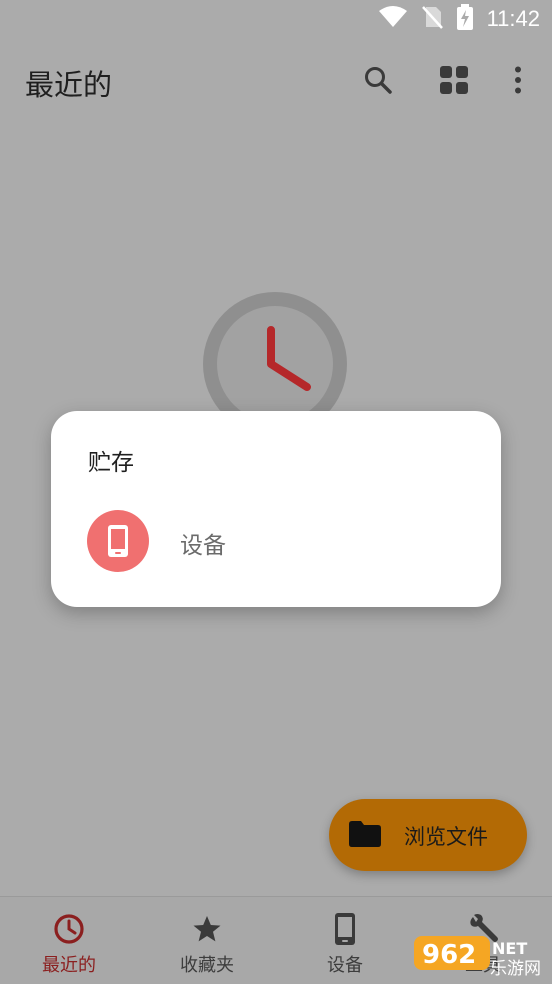 The image size is (552, 984). What do you see at coordinates (345, 965) in the screenshot?
I see `nav-label-device: 设备` at bounding box center [345, 965].